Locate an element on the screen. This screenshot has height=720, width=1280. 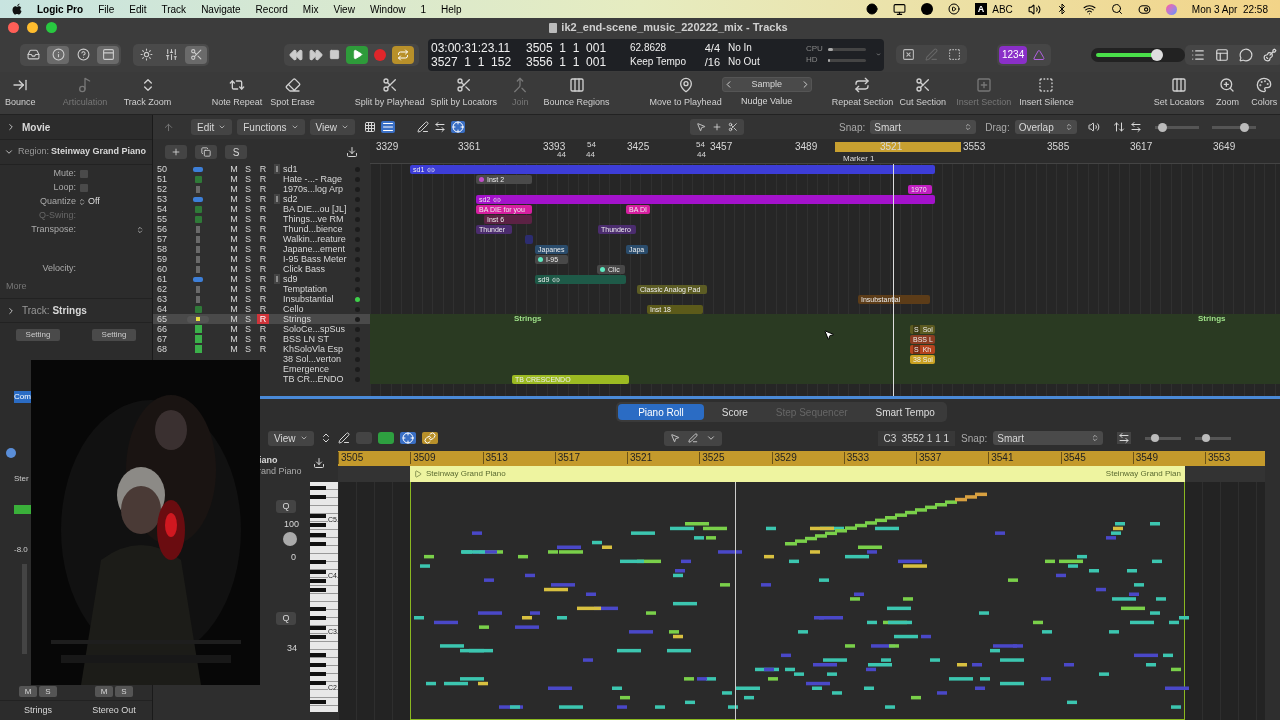
quantize-button: Q is located at coordinates (286, 618).